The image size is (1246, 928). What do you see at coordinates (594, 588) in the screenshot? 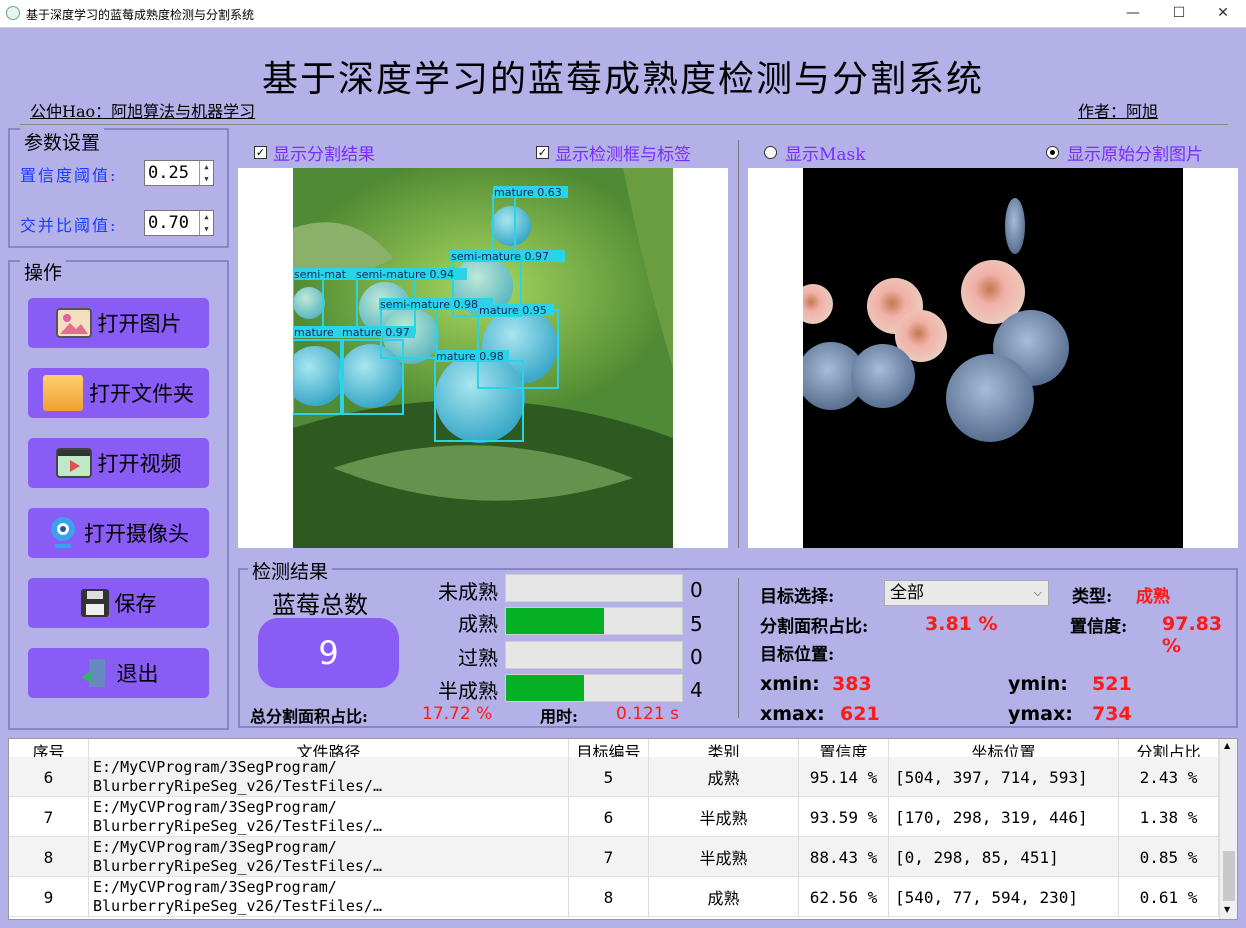
I see `bar-unripe` at bounding box center [594, 588].